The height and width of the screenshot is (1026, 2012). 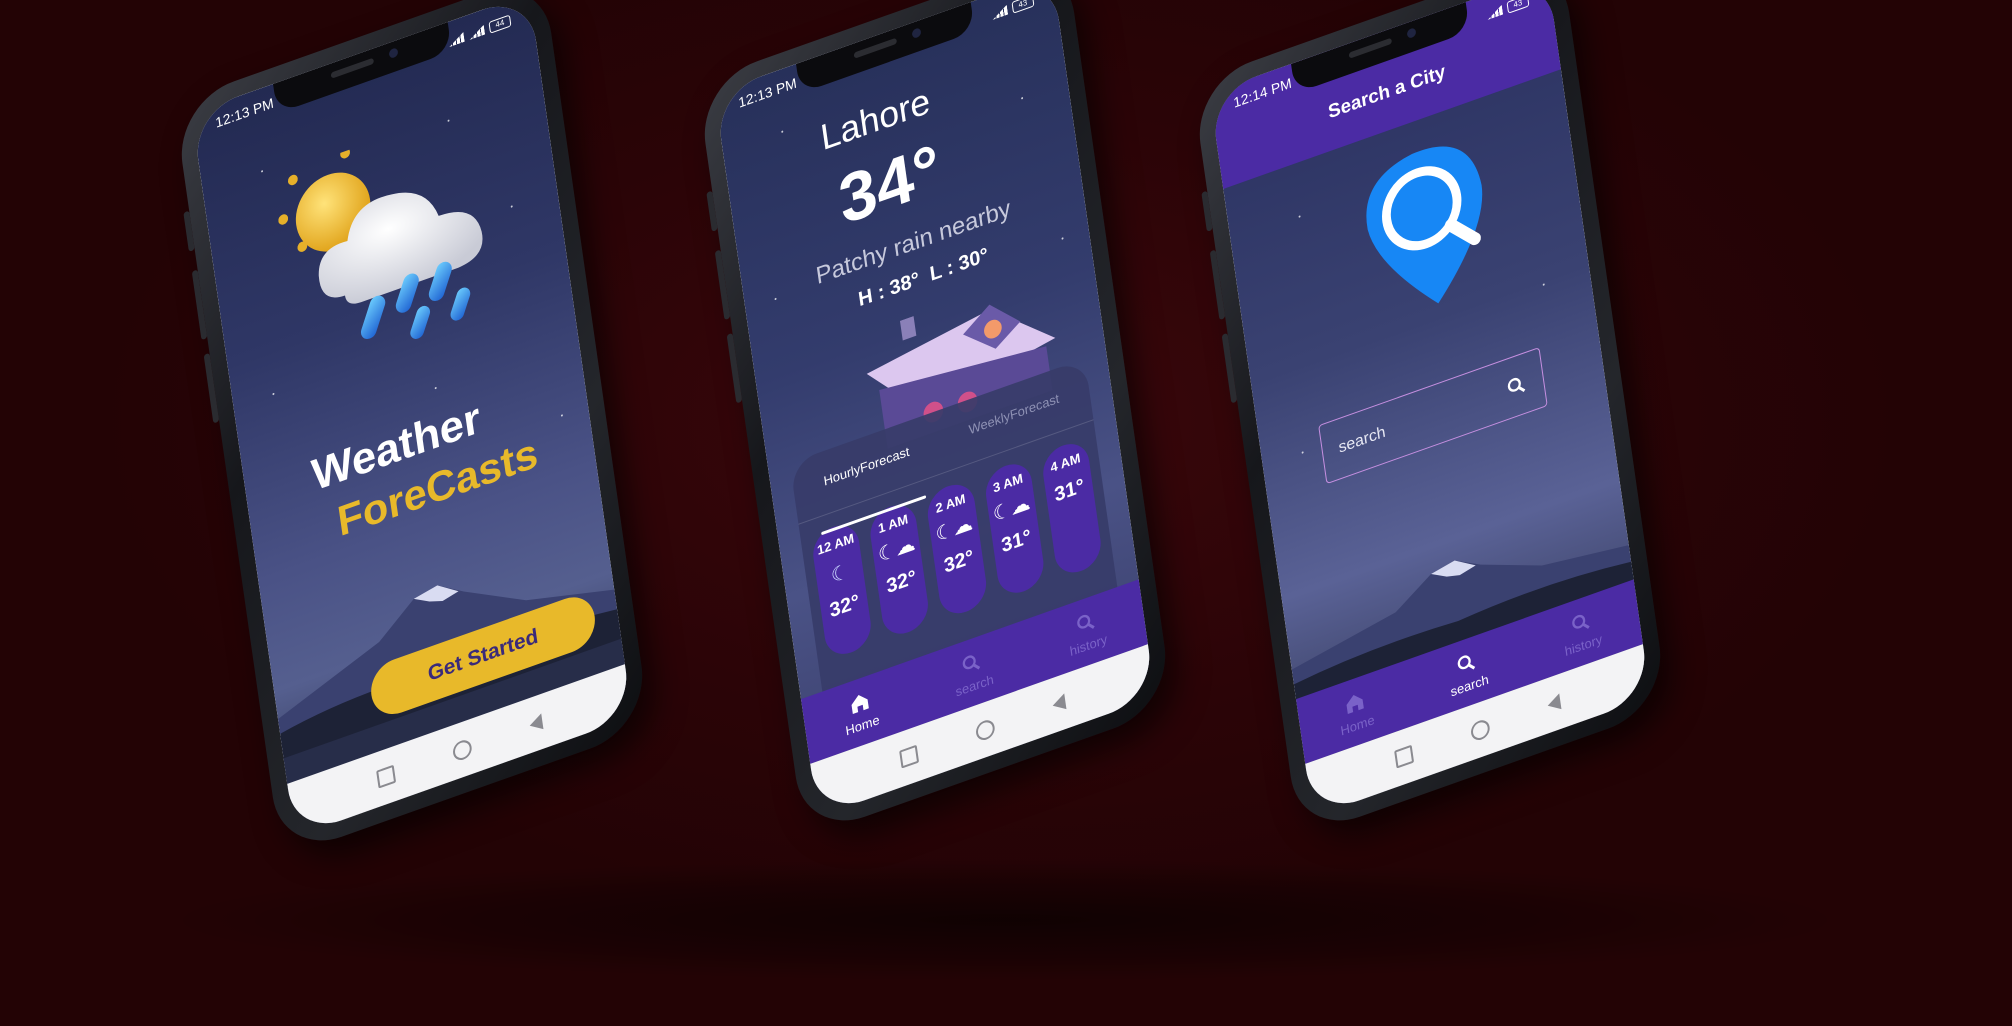 What do you see at coordinates (500, 24) in the screenshot?
I see `battery-icon: 44` at bounding box center [500, 24].